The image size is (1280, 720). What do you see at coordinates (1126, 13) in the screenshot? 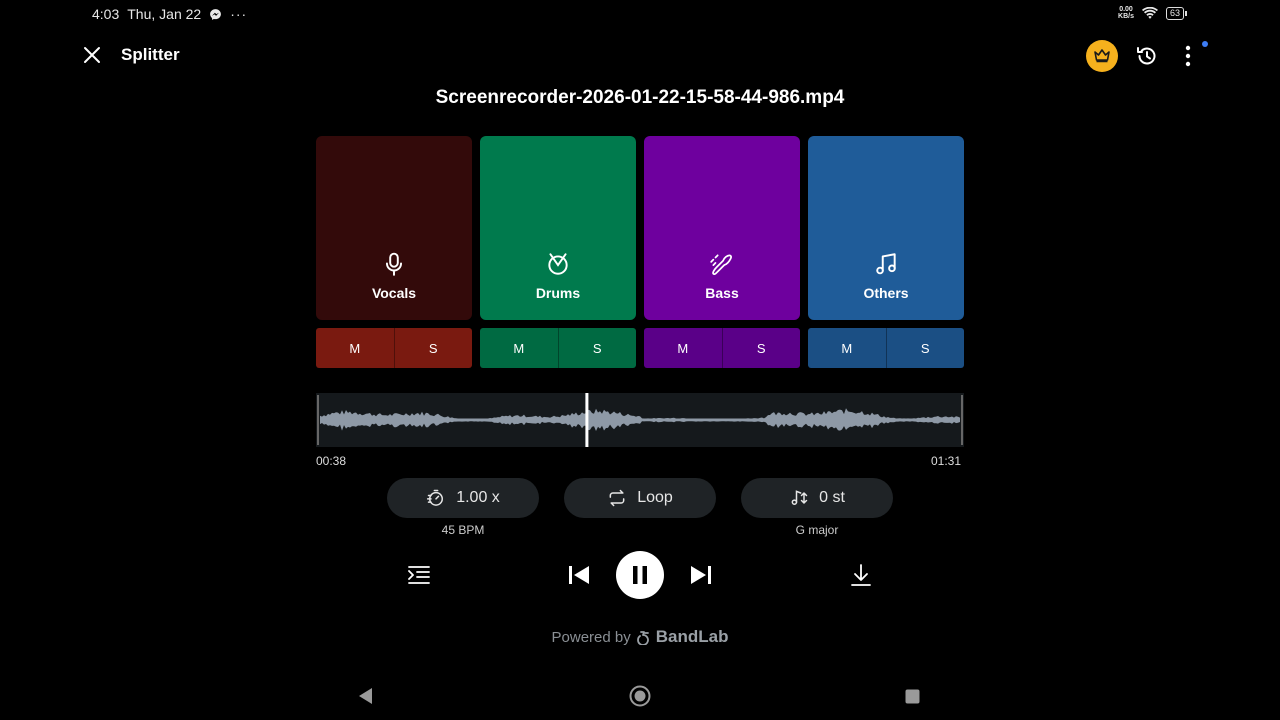
I see `net-speed: 0.00 KB/s` at bounding box center [1126, 13].